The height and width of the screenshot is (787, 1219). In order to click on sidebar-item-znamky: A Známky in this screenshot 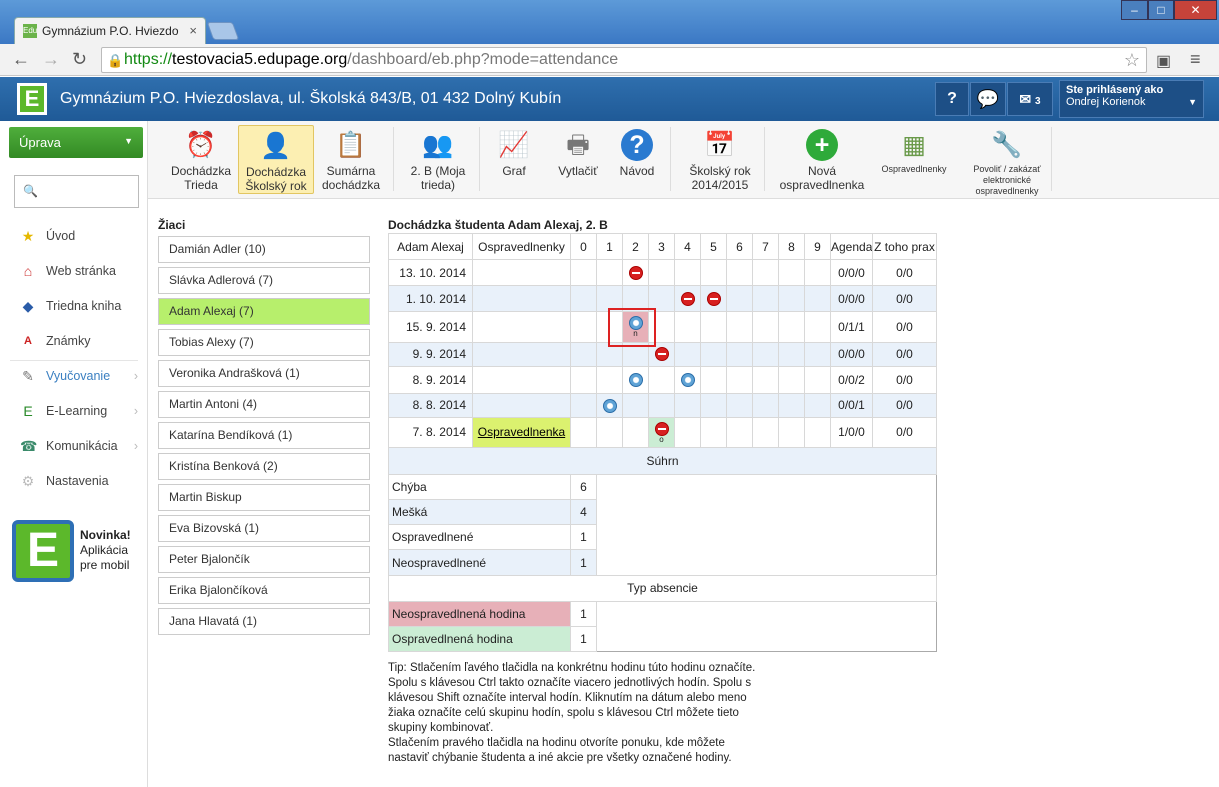, I will do `click(74, 341)`.